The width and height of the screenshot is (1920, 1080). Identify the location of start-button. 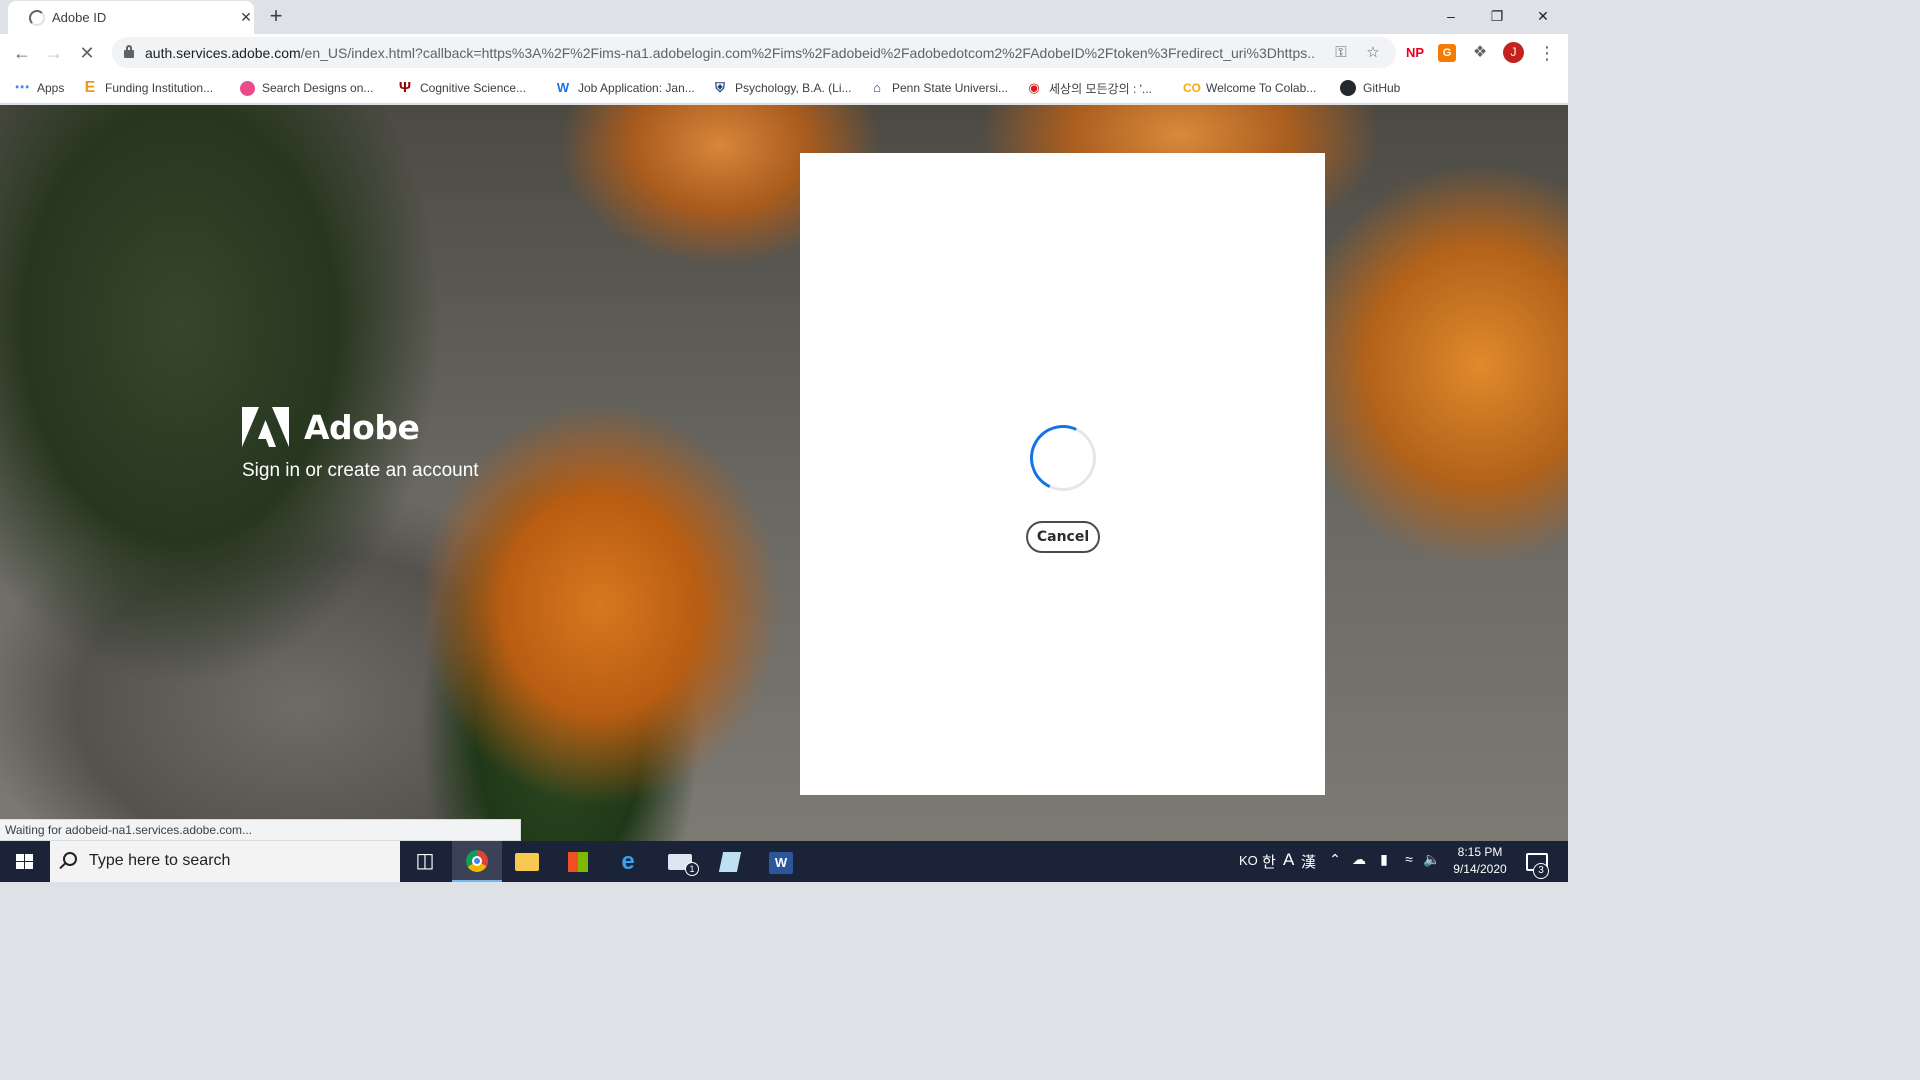
(24, 861).